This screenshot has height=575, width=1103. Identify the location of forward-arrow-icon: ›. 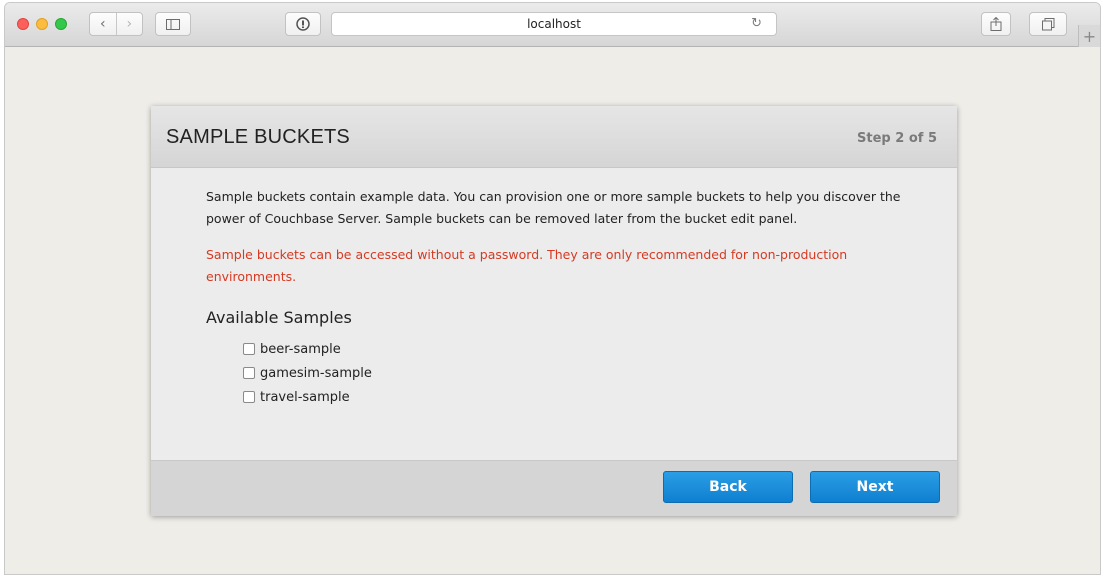
(129, 24).